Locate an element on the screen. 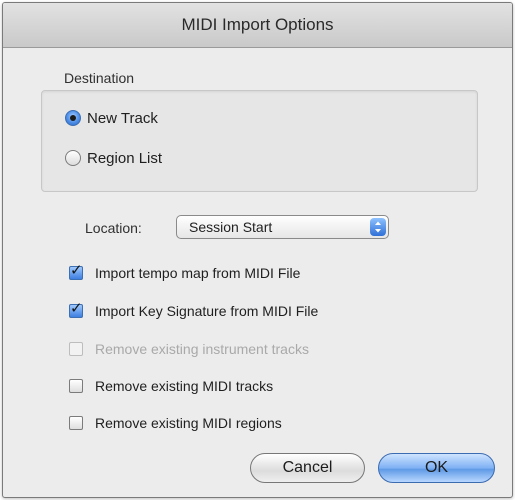  dialog-title: MIDI Import Options is located at coordinates (257, 24).